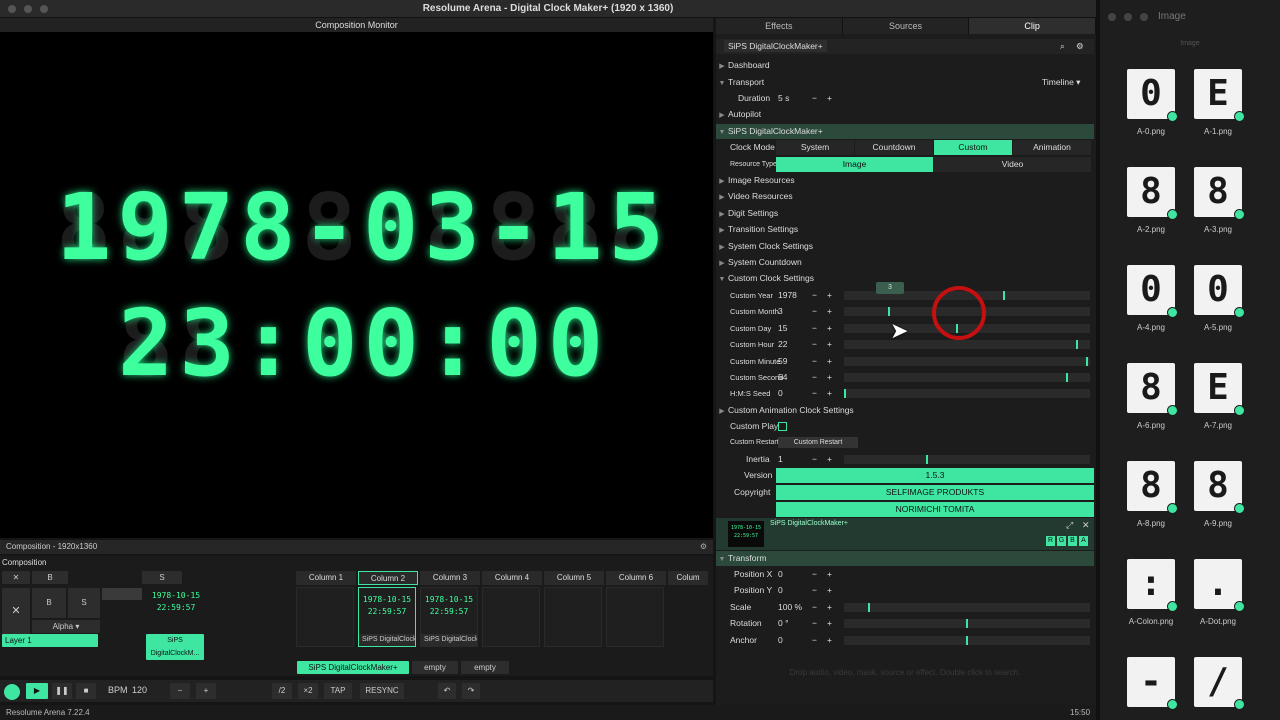 Image resolution: width=1280 pixels, height=720 pixels. Describe the element at coordinates (447, 691) in the screenshot. I see `undo-icon: ↶` at that location.